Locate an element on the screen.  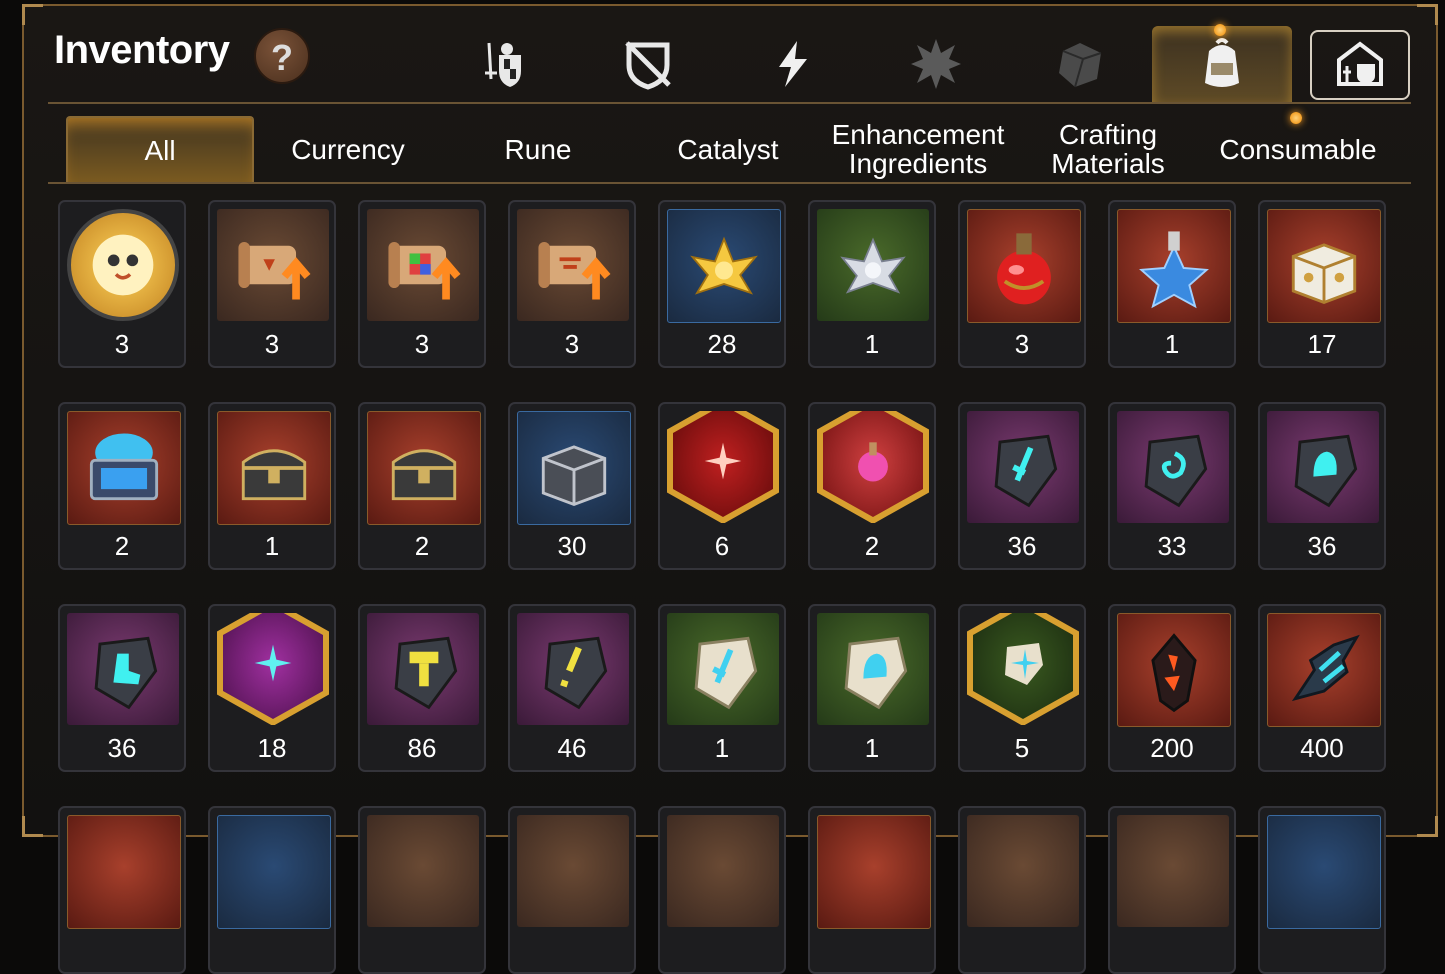
item-slot: 17 is located at coordinates (1322, 284).